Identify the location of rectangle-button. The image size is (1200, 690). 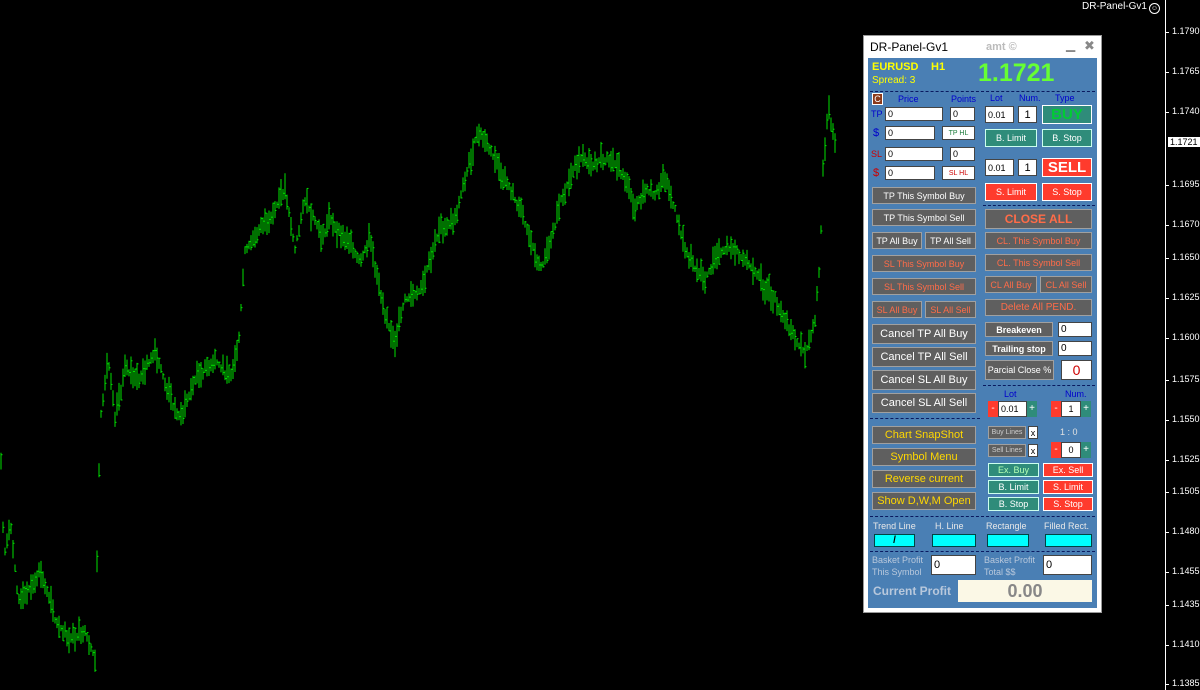
(1008, 540).